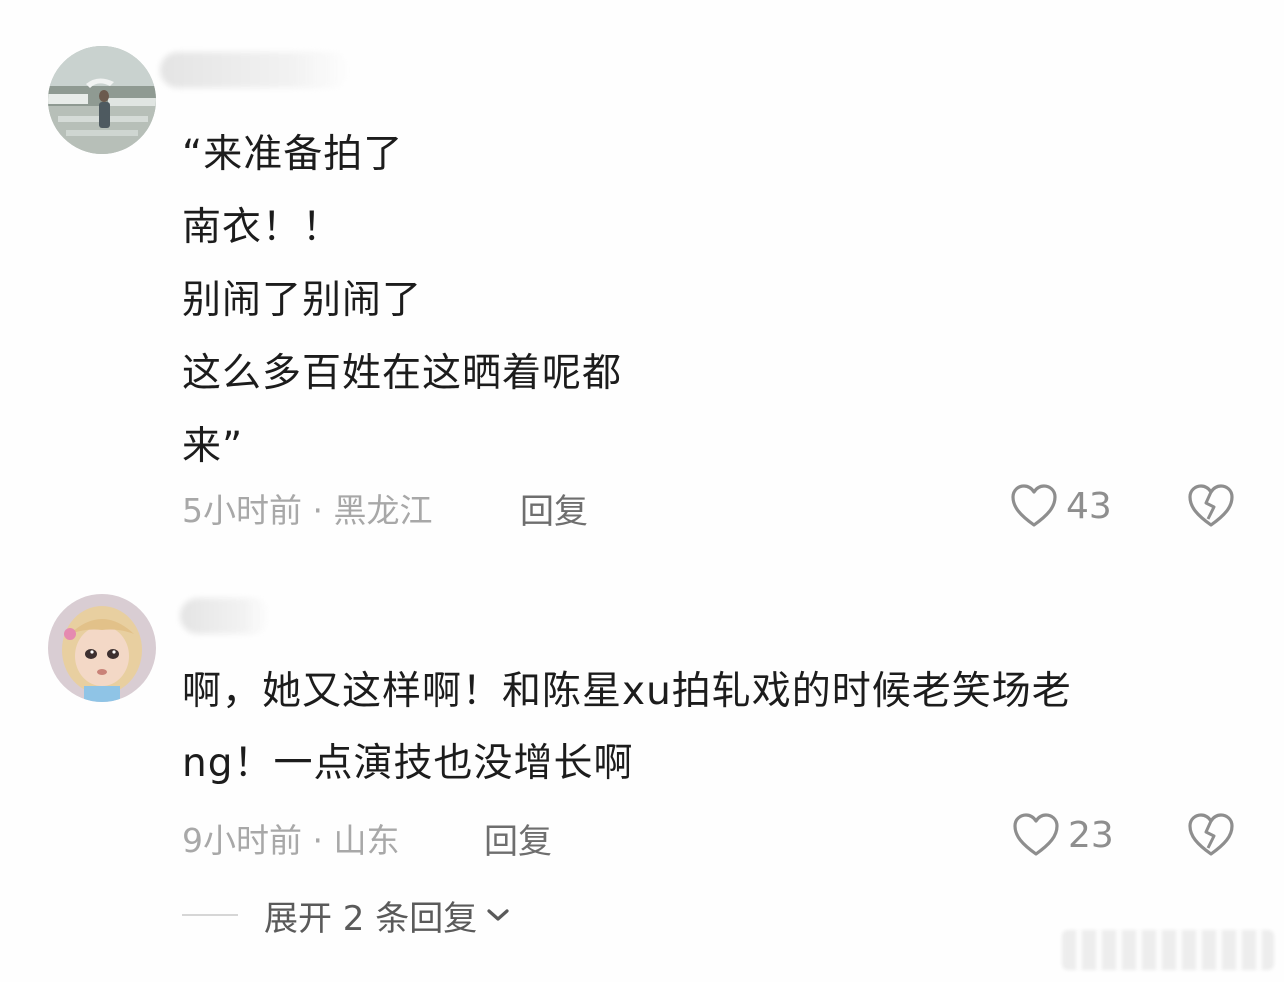 The height and width of the screenshot is (982, 1284). What do you see at coordinates (627, 728) in the screenshot?
I see `comment-text: 啊，她又这样啊！和陈星xu拍轧戏的时候老笑场老 ng！一点演技也没增长啊` at bounding box center [627, 728].